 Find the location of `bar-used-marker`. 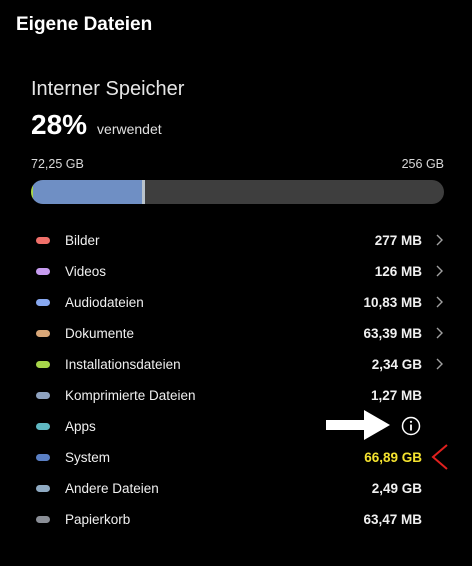

bar-used-marker is located at coordinates (144, 192).